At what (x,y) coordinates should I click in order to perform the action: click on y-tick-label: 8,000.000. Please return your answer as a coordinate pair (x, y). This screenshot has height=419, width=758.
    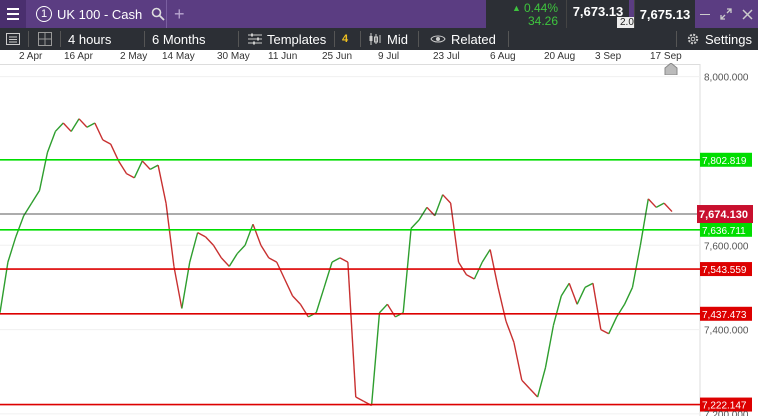
    Looking at the image, I should click on (726, 78).